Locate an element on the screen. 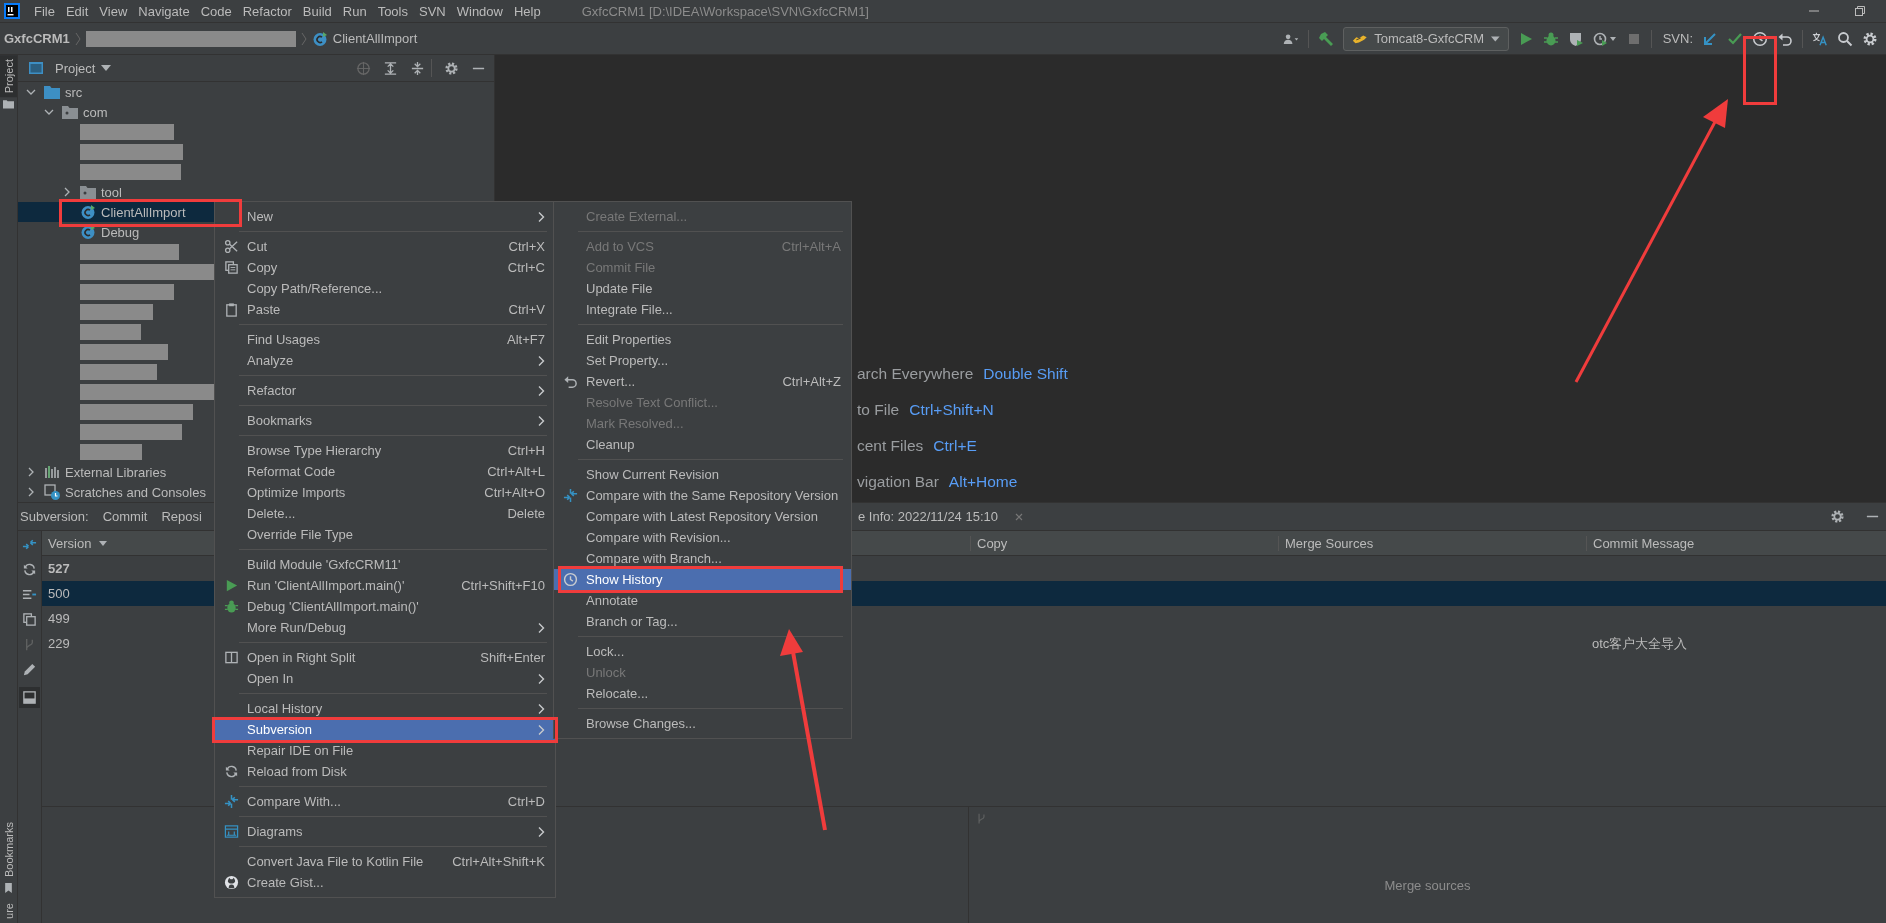 Image resolution: width=1886 pixels, height=923 pixels. menu-bar-item: Refactor is located at coordinates (267, 11).